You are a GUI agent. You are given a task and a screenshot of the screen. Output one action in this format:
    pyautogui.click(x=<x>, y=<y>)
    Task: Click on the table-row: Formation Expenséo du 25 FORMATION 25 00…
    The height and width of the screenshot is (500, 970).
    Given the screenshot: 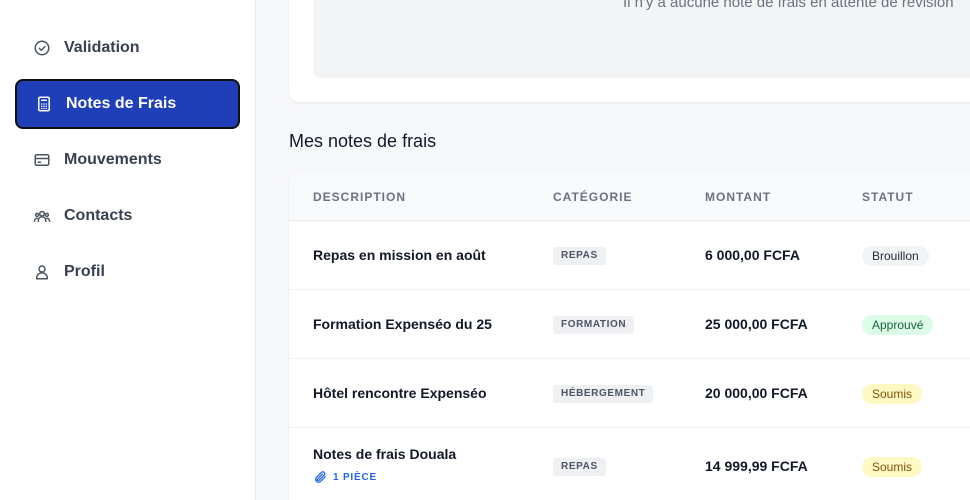 What is the action you would take?
    pyautogui.click(x=629, y=324)
    